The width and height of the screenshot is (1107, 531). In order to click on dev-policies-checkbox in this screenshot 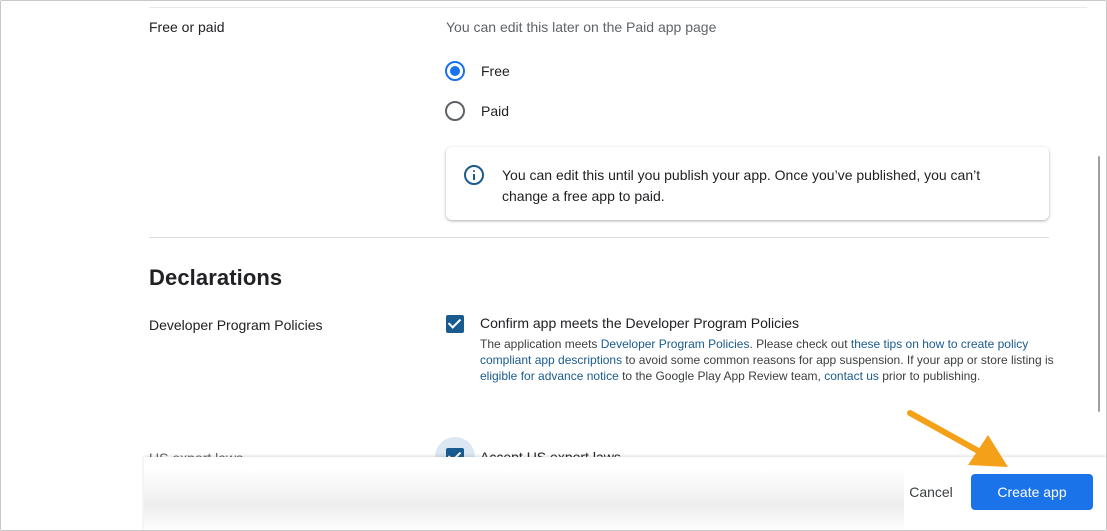, I will do `click(455, 324)`.